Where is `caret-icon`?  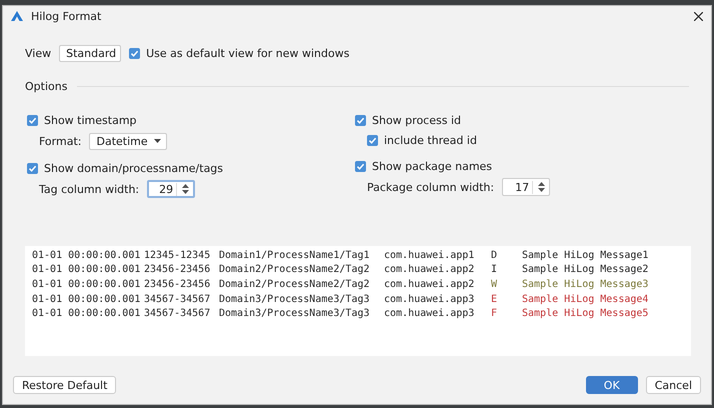 caret-icon is located at coordinates (157, 141).